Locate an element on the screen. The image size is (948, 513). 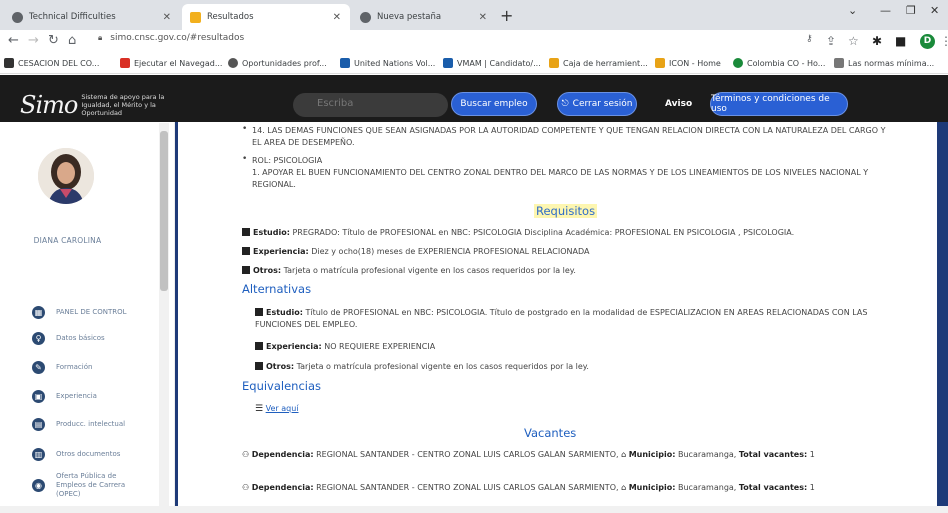
content-left-border is located at coordinates (176, 317).